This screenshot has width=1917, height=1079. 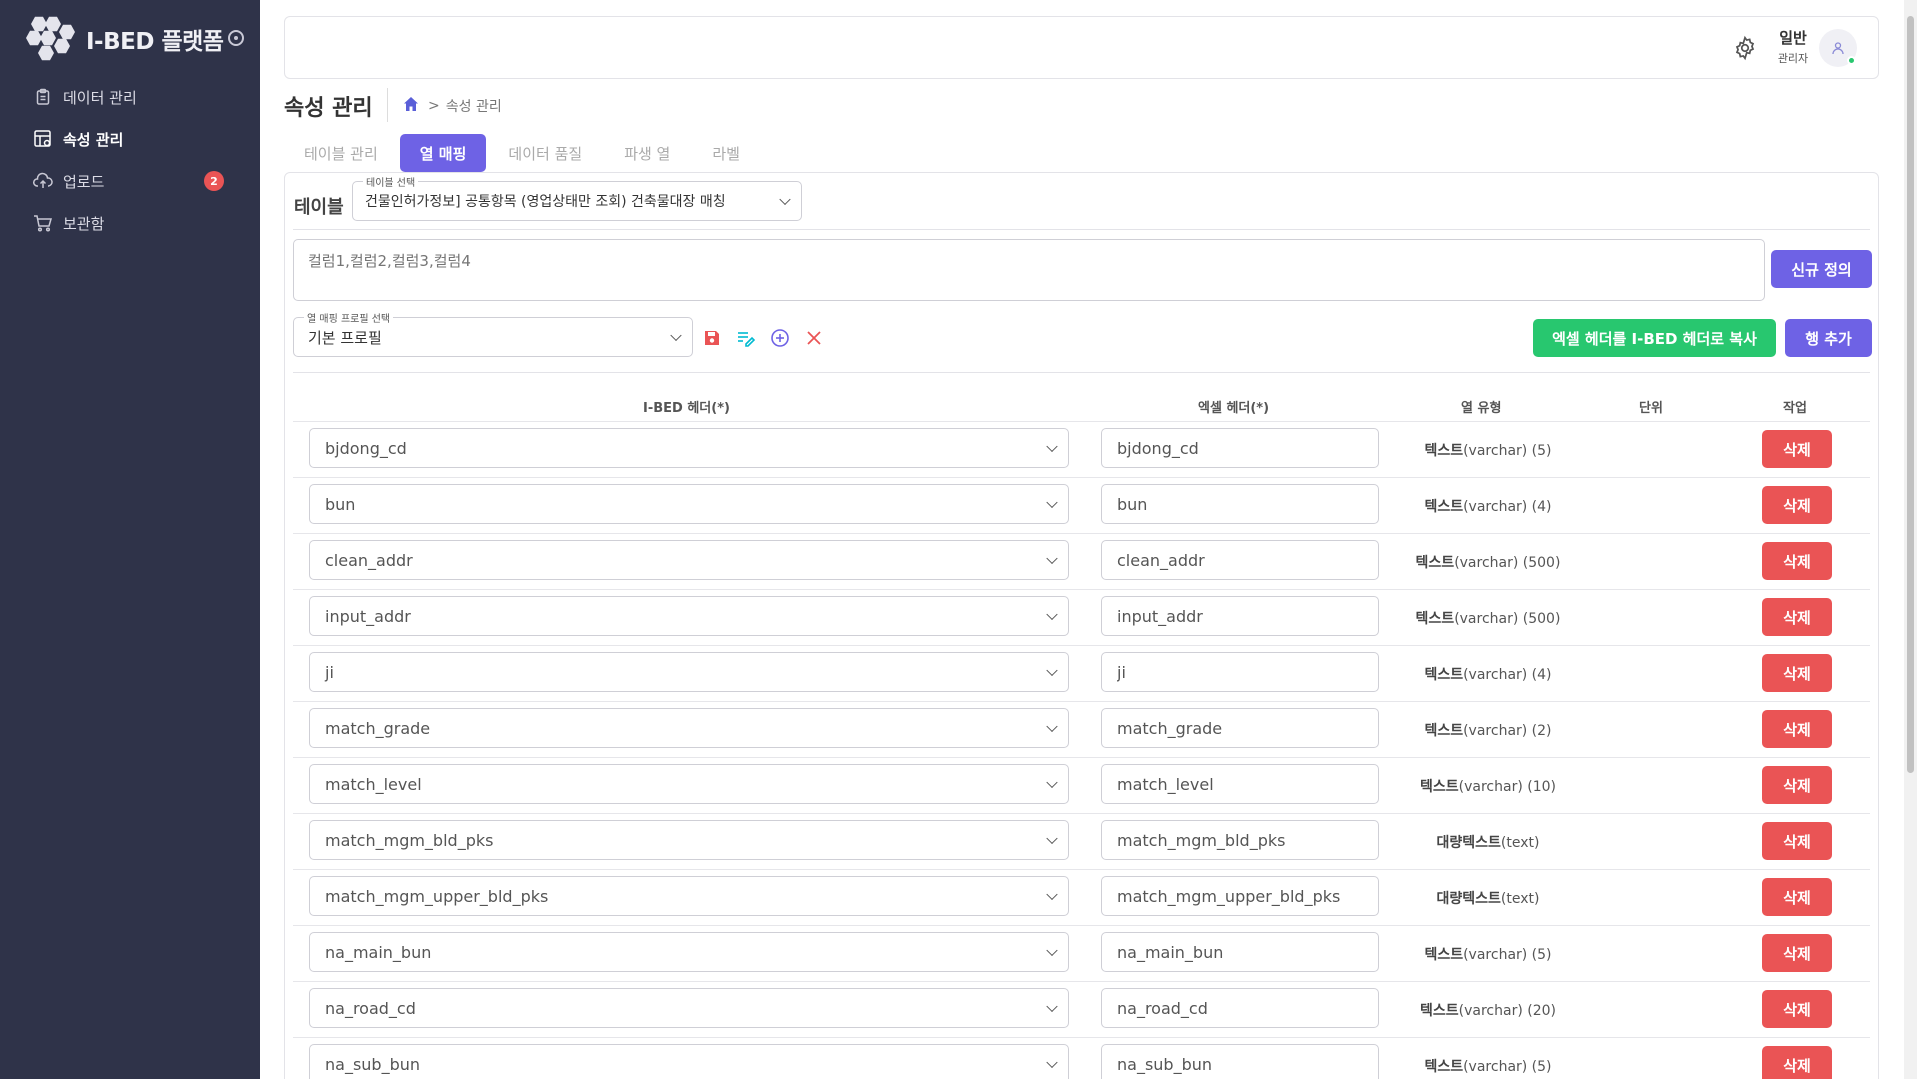 I want to click on sidebar-item-storage: 보관함, so click(x=130, y=223).